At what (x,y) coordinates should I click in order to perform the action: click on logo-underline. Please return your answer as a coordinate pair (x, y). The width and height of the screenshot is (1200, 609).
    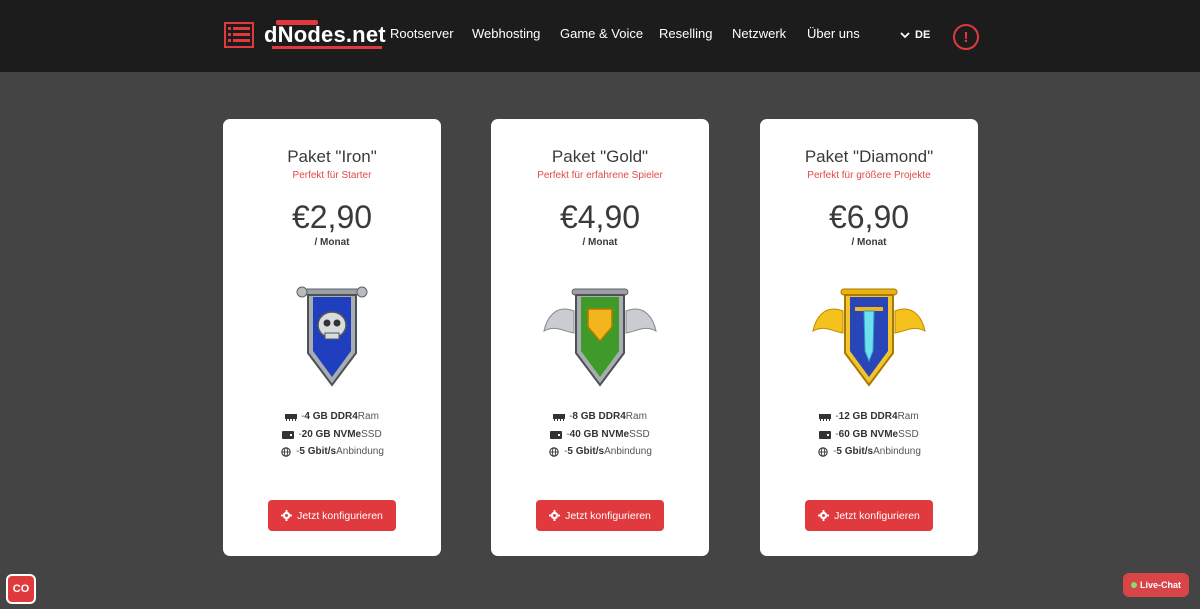
    Looking at the image, I should click on (327, 47).